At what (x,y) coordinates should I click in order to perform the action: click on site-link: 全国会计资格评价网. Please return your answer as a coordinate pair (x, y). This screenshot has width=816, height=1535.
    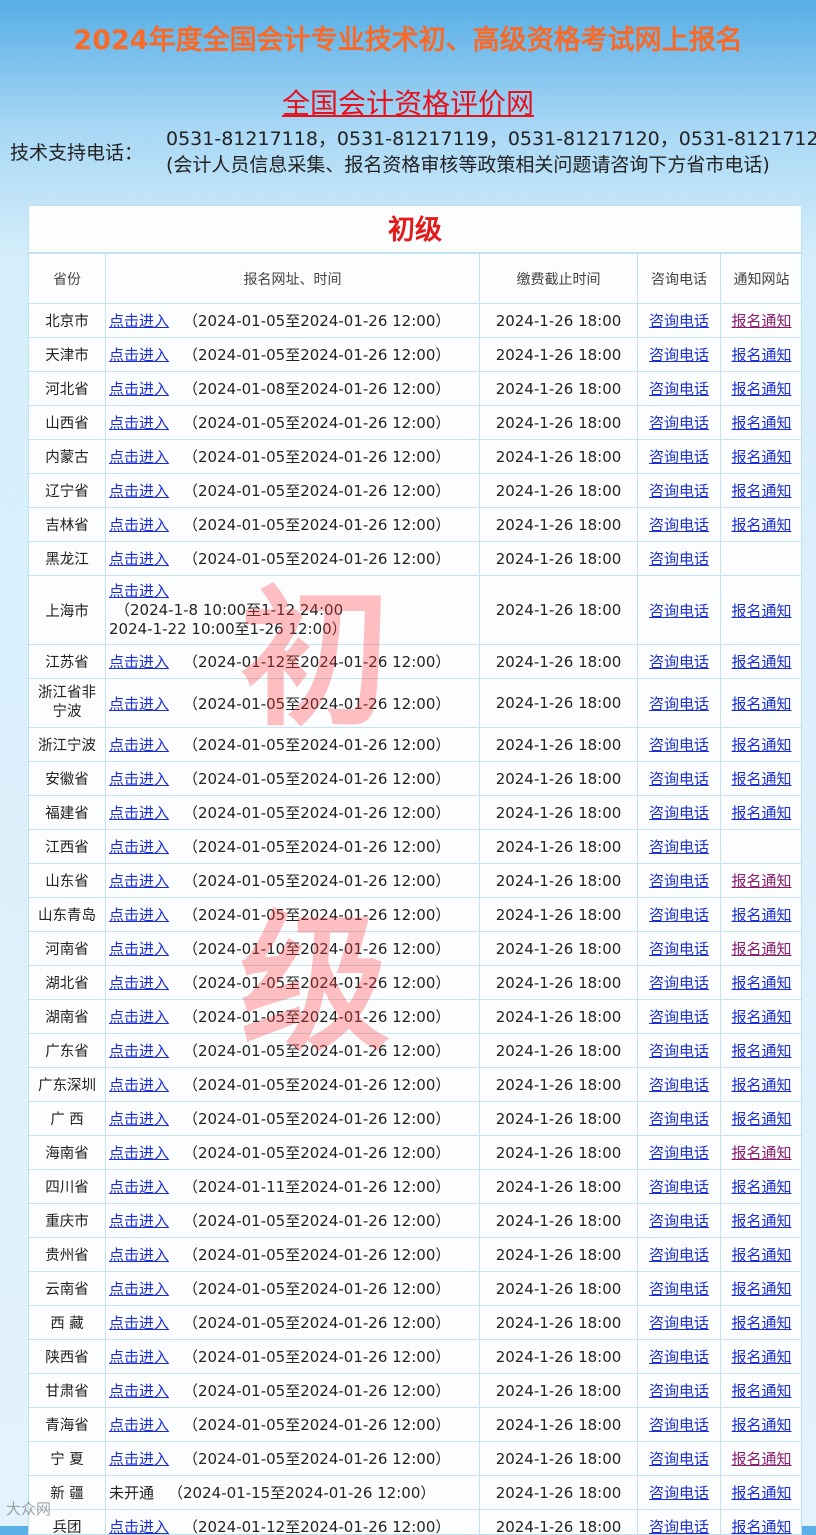
    Looking at the image, I should click on (408, 102).